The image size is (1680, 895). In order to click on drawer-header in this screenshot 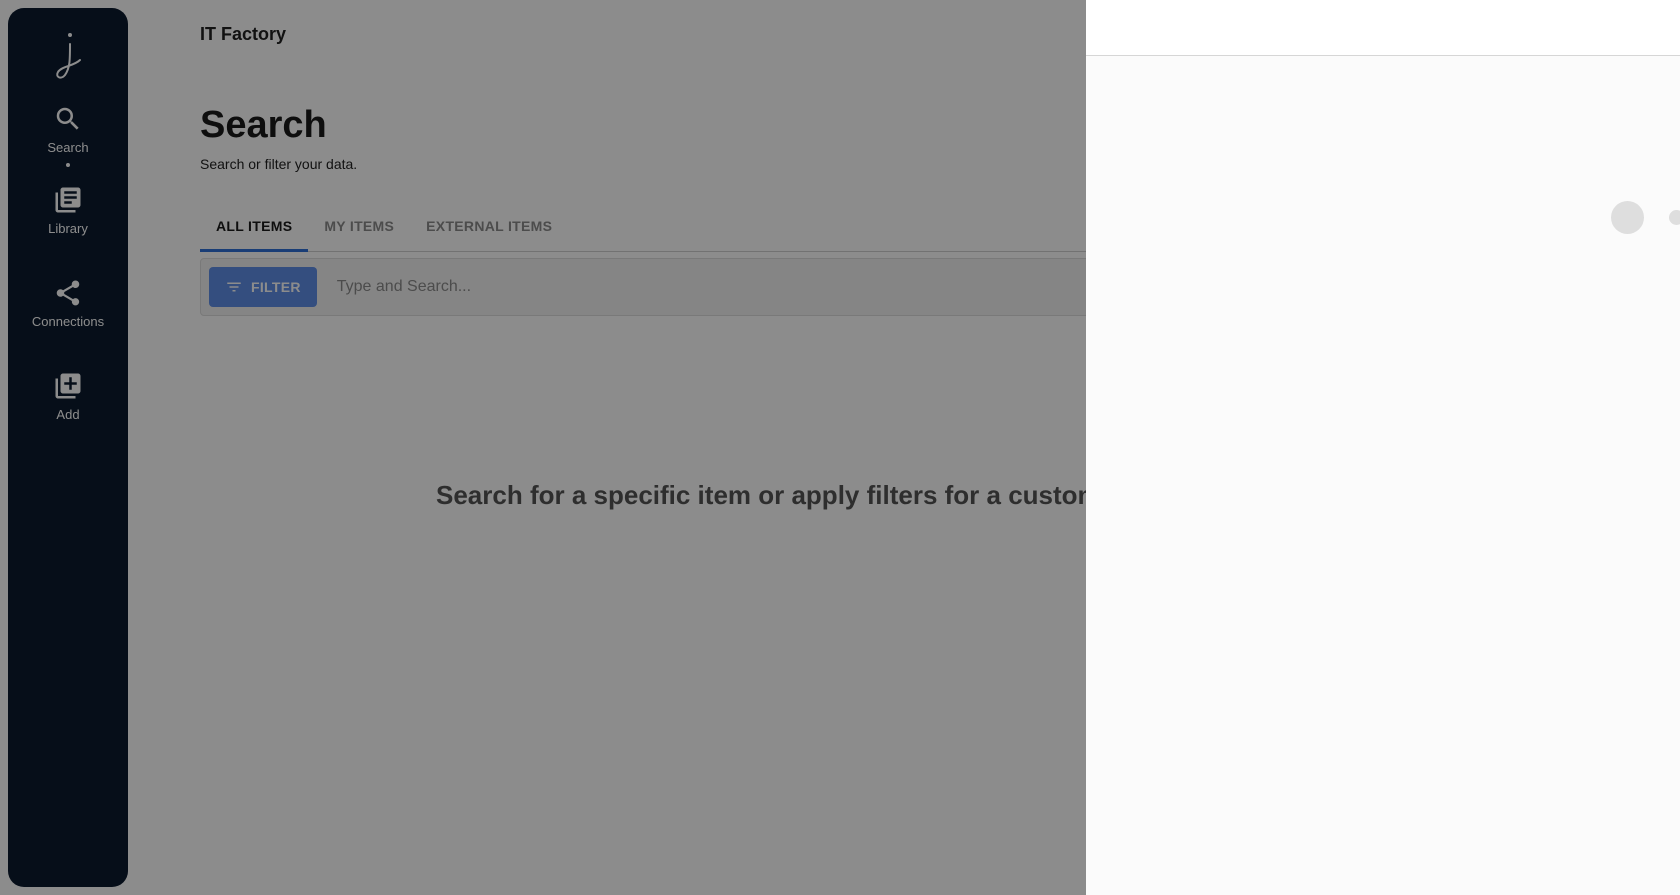, I will do `click(1383, 28)`.